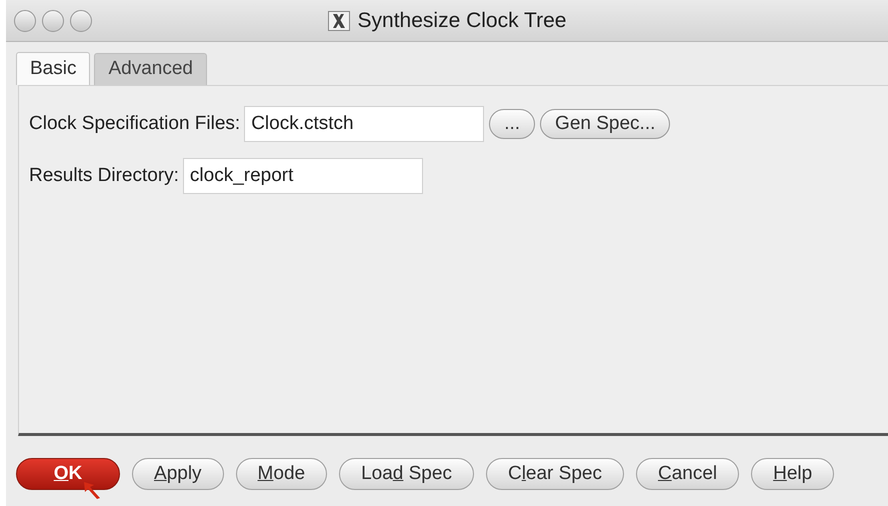  I want to click on dialog-button: Apply, so click(178, 474).